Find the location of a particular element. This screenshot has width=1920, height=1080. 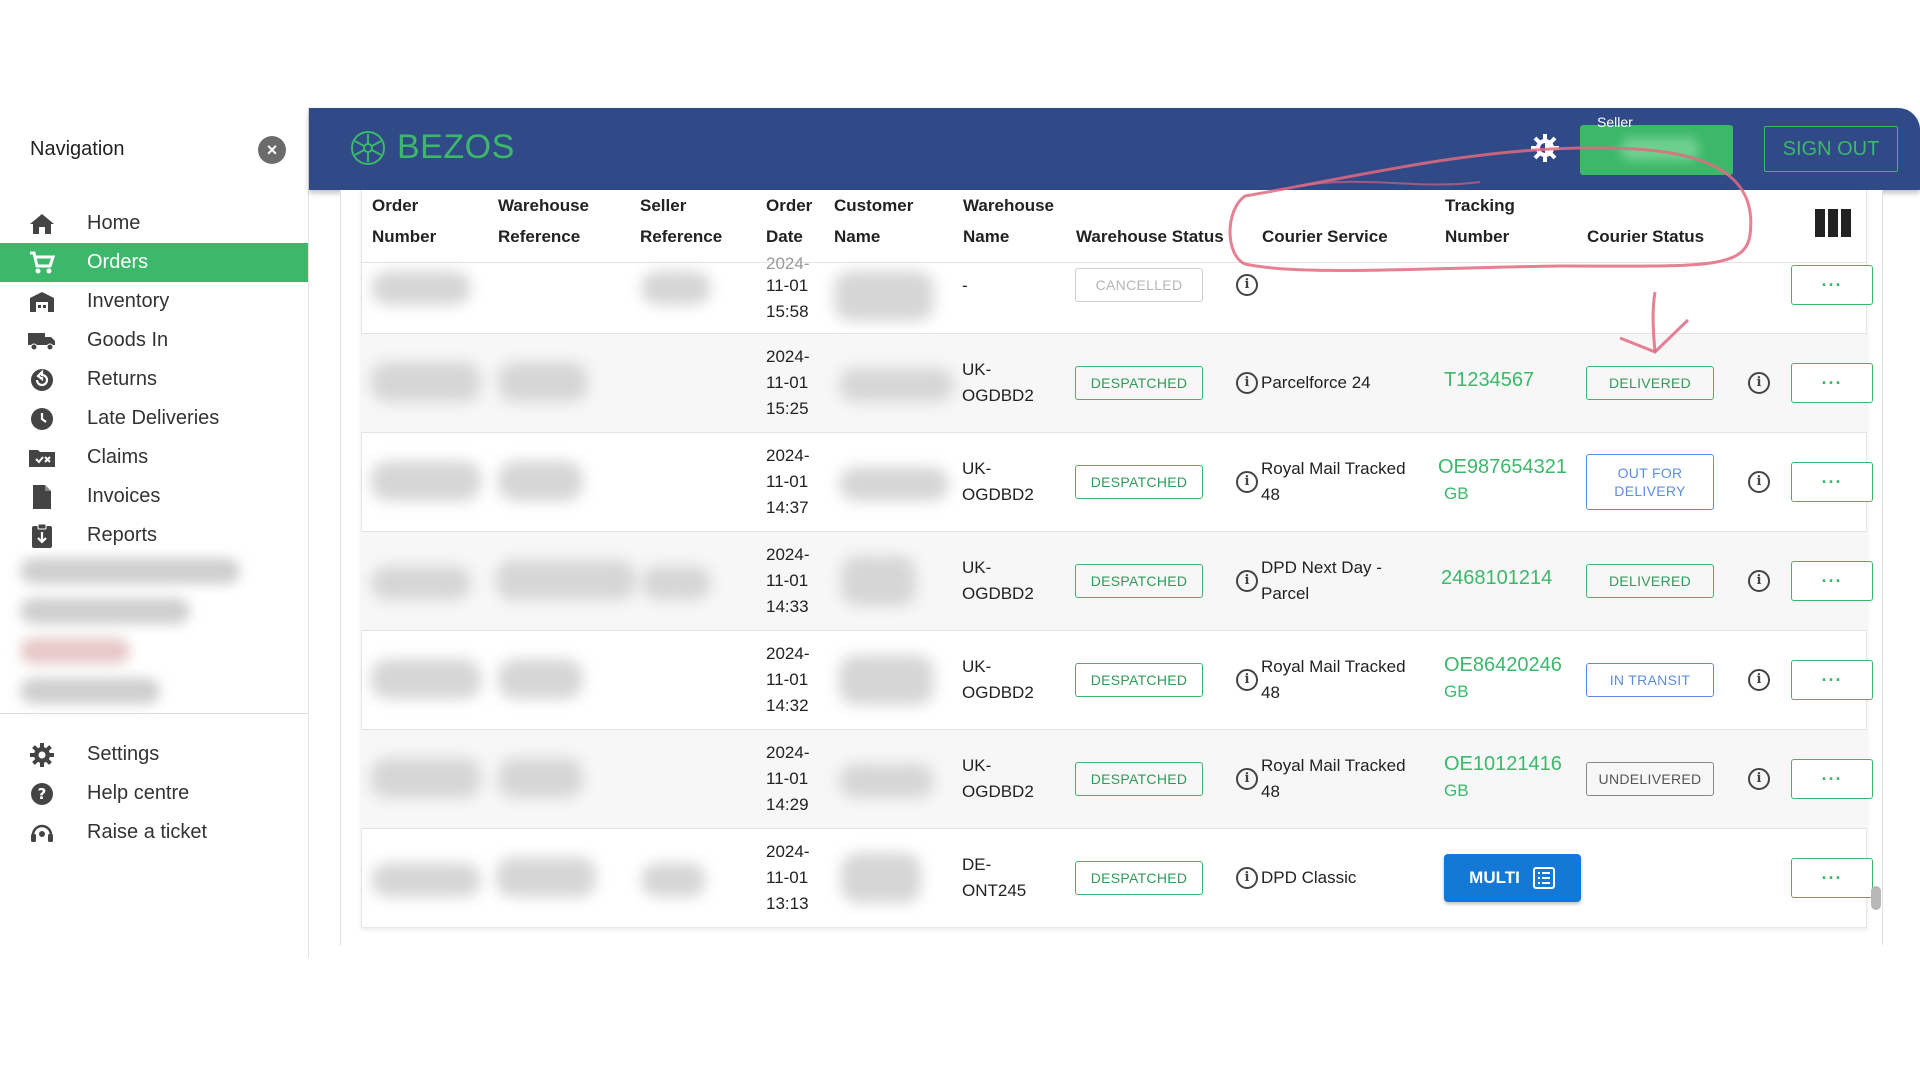

sidebar-item-returns: Returns is located at coordinates (154, 379).